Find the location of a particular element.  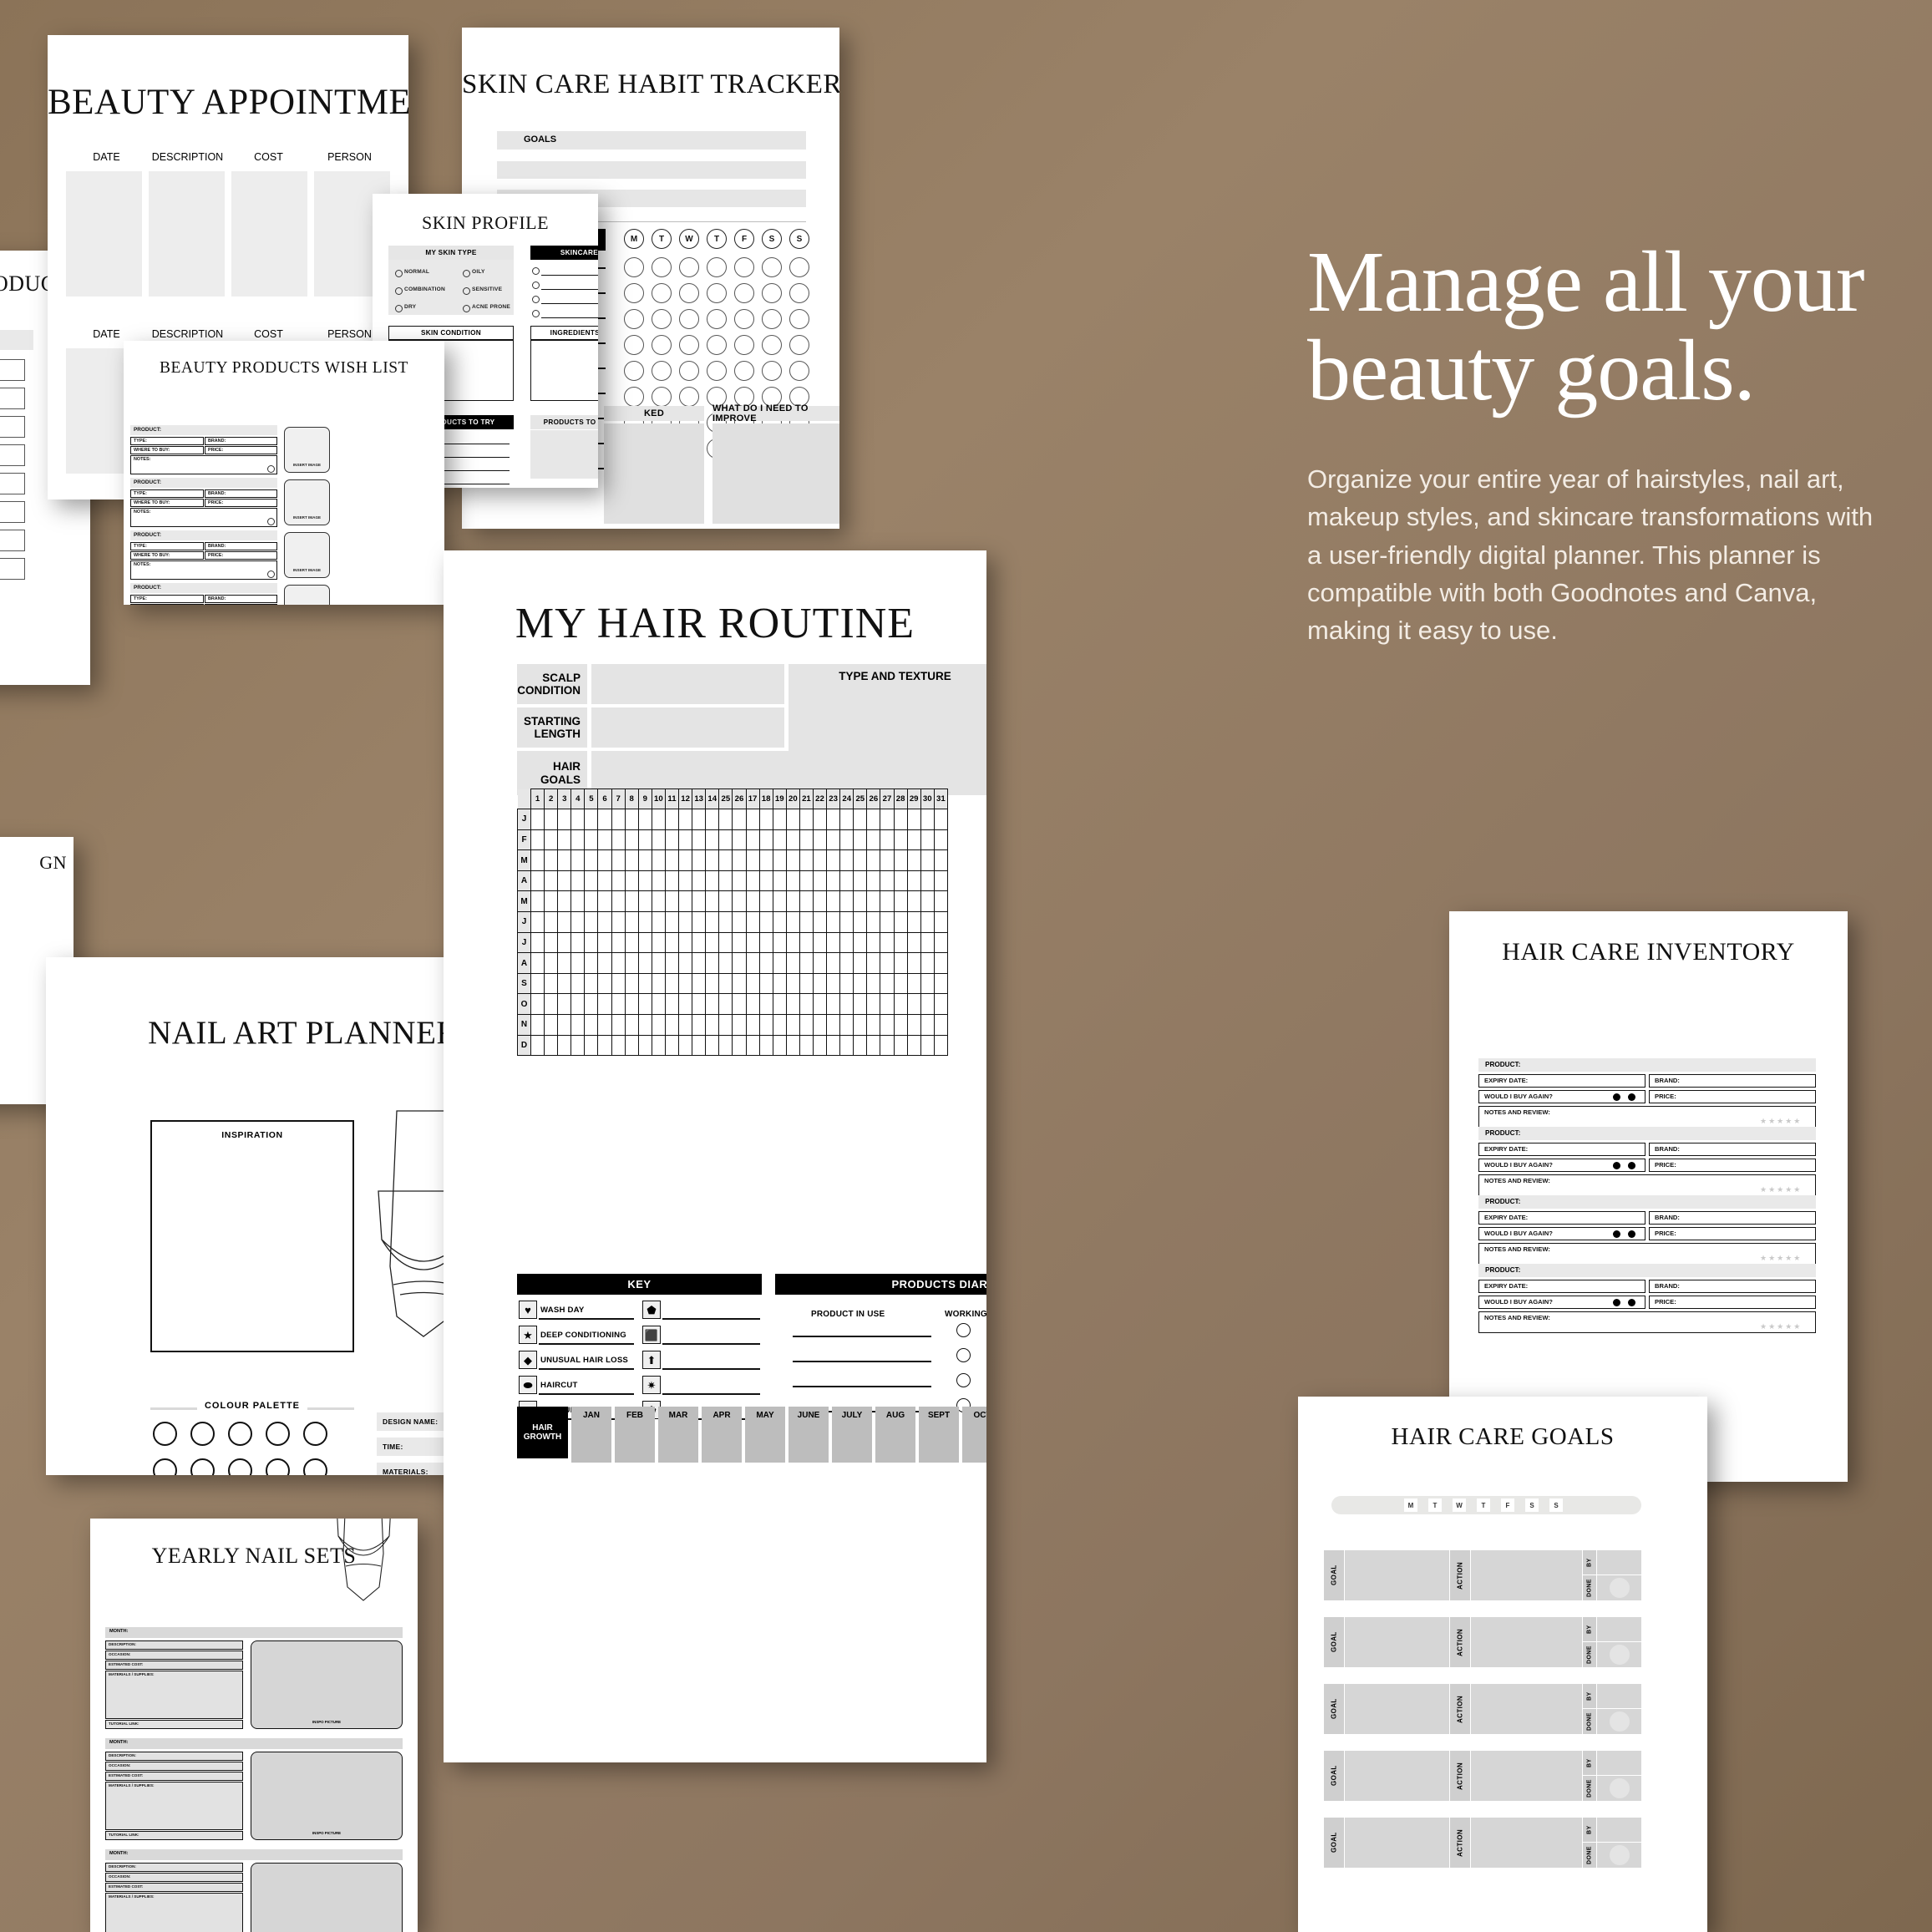

price-field: PRICE: is located at coordinates (1732, 1096).